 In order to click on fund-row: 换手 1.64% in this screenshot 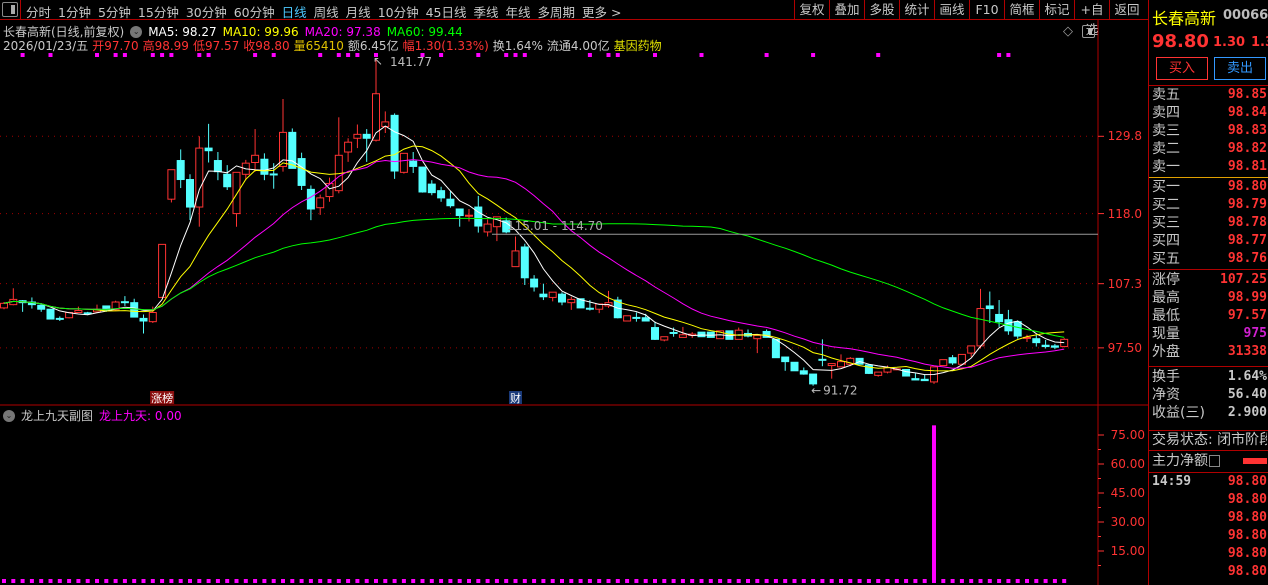, I will do `click(1209, 377)`.